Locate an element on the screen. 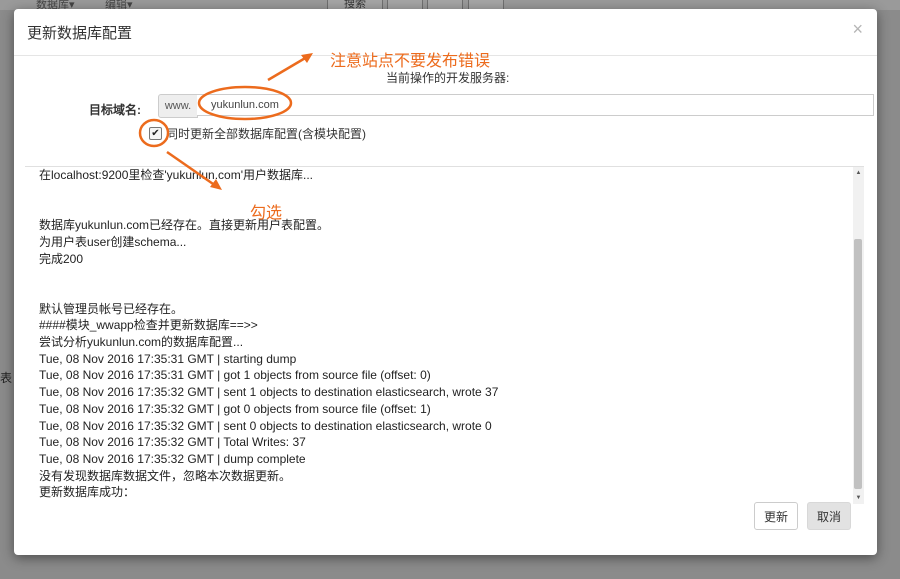  log-scrollbar: ▲ ▼ is located at coordinates (858, 335).